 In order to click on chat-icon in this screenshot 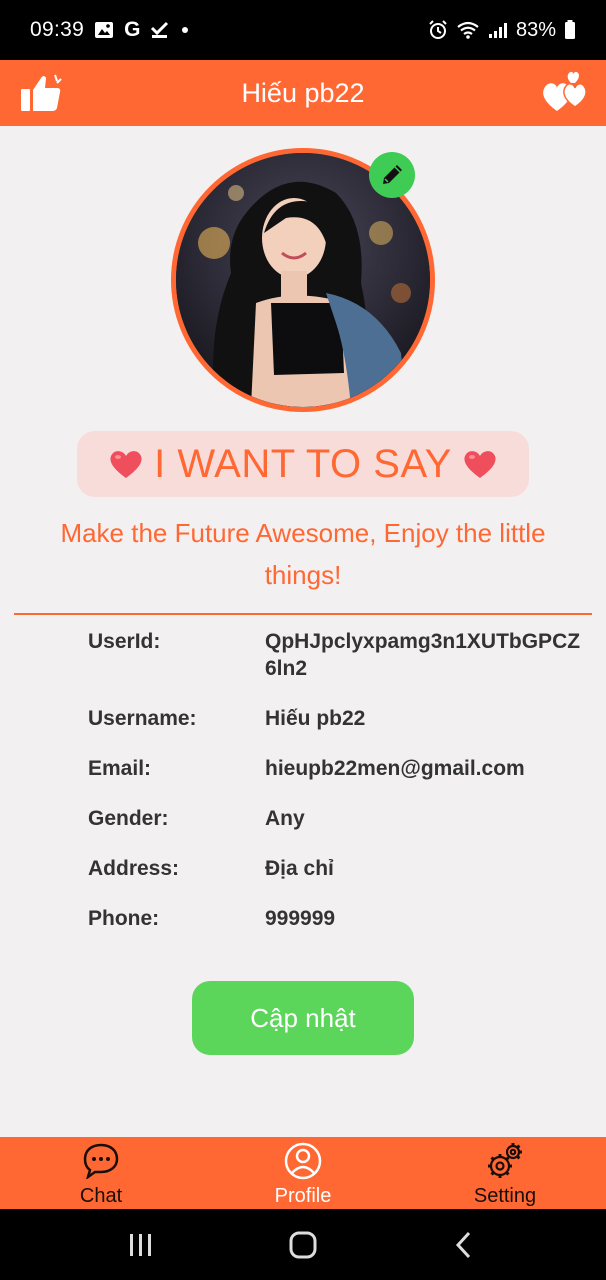, I will do `click(101, 1161)`.